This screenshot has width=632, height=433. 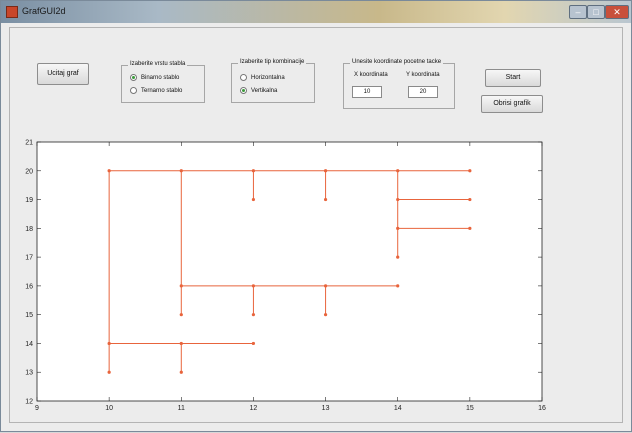 I want to click on y-tick-label: 14, so click(x=29, y=344).